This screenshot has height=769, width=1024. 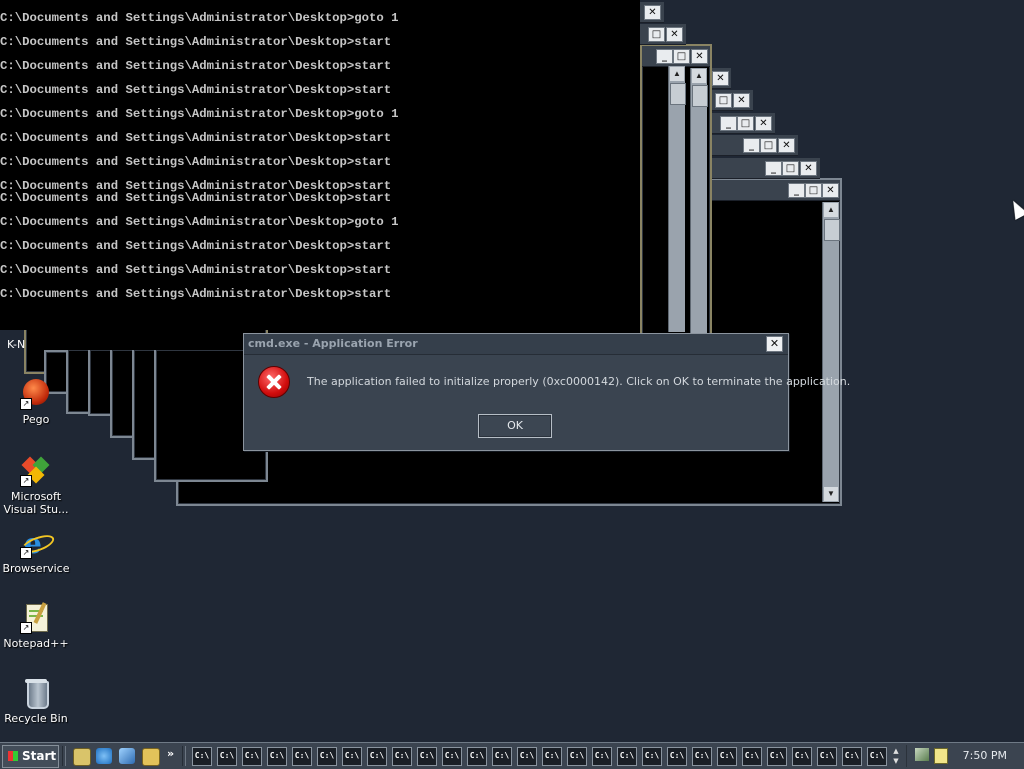 What do you see at coordinates (82, 757) in the screenshot?
I see `show-desktop-icon` at bounding box center [82, 757].